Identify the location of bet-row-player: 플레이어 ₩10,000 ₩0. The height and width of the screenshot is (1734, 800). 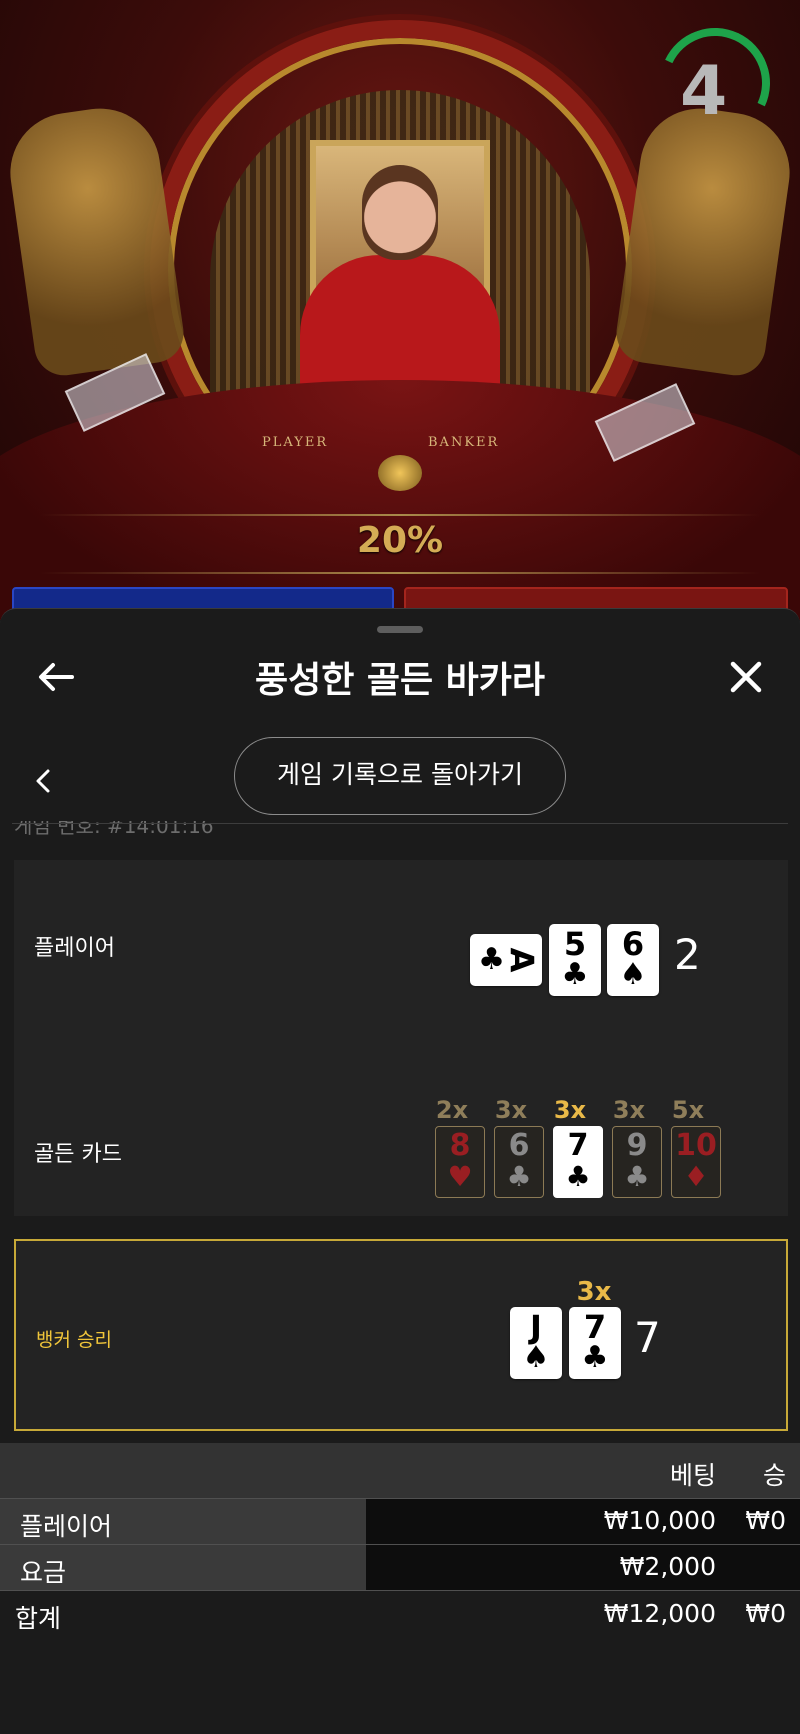
(400, 1521).